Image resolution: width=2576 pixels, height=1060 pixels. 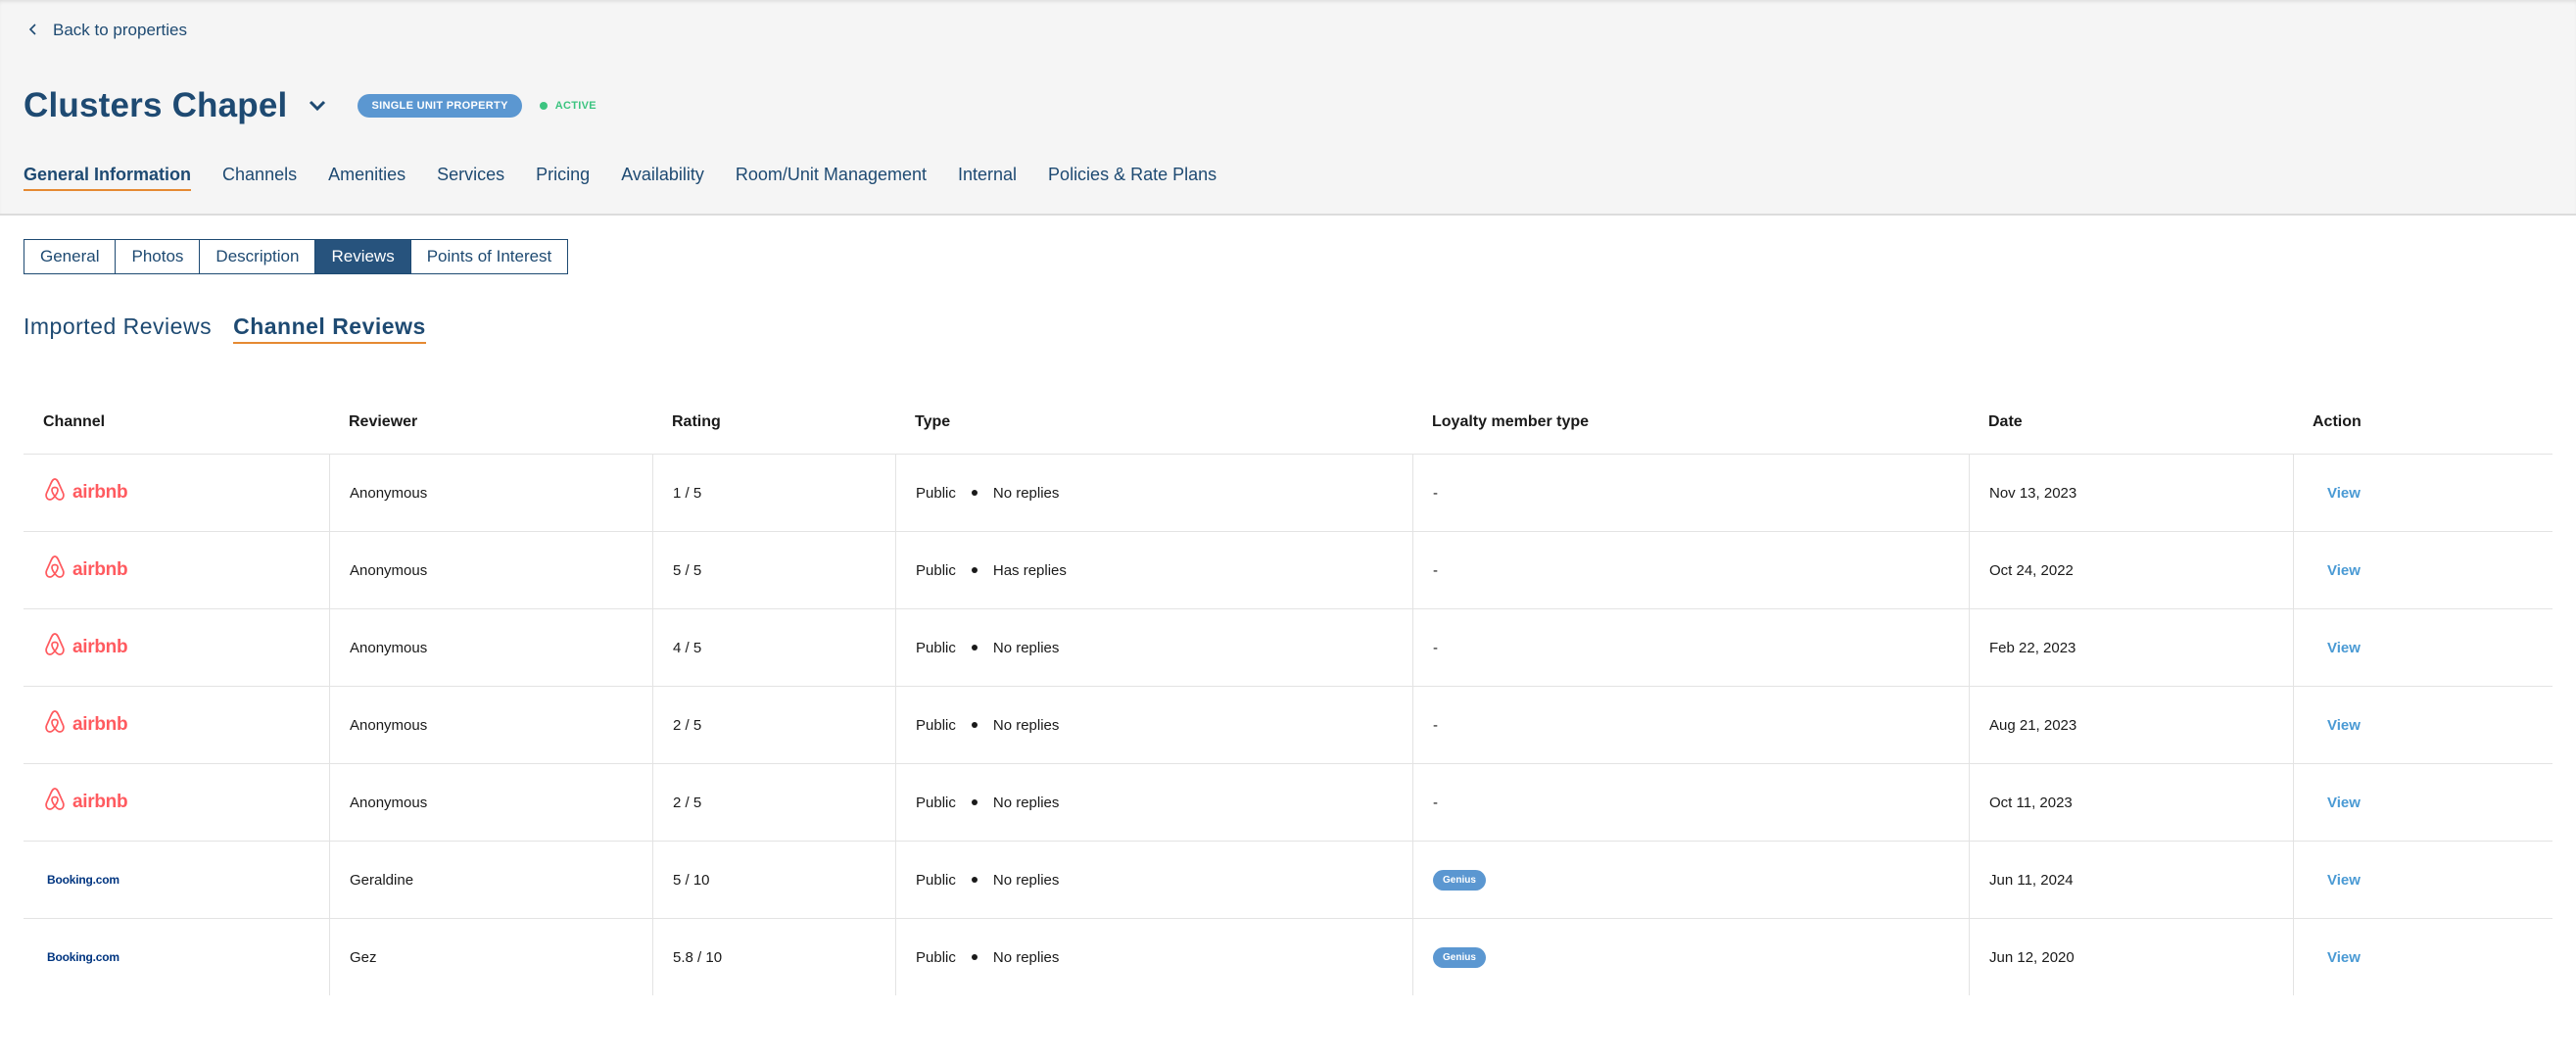 I want to click on cell-type: Public Has replies, so click(x=1153, y=570).